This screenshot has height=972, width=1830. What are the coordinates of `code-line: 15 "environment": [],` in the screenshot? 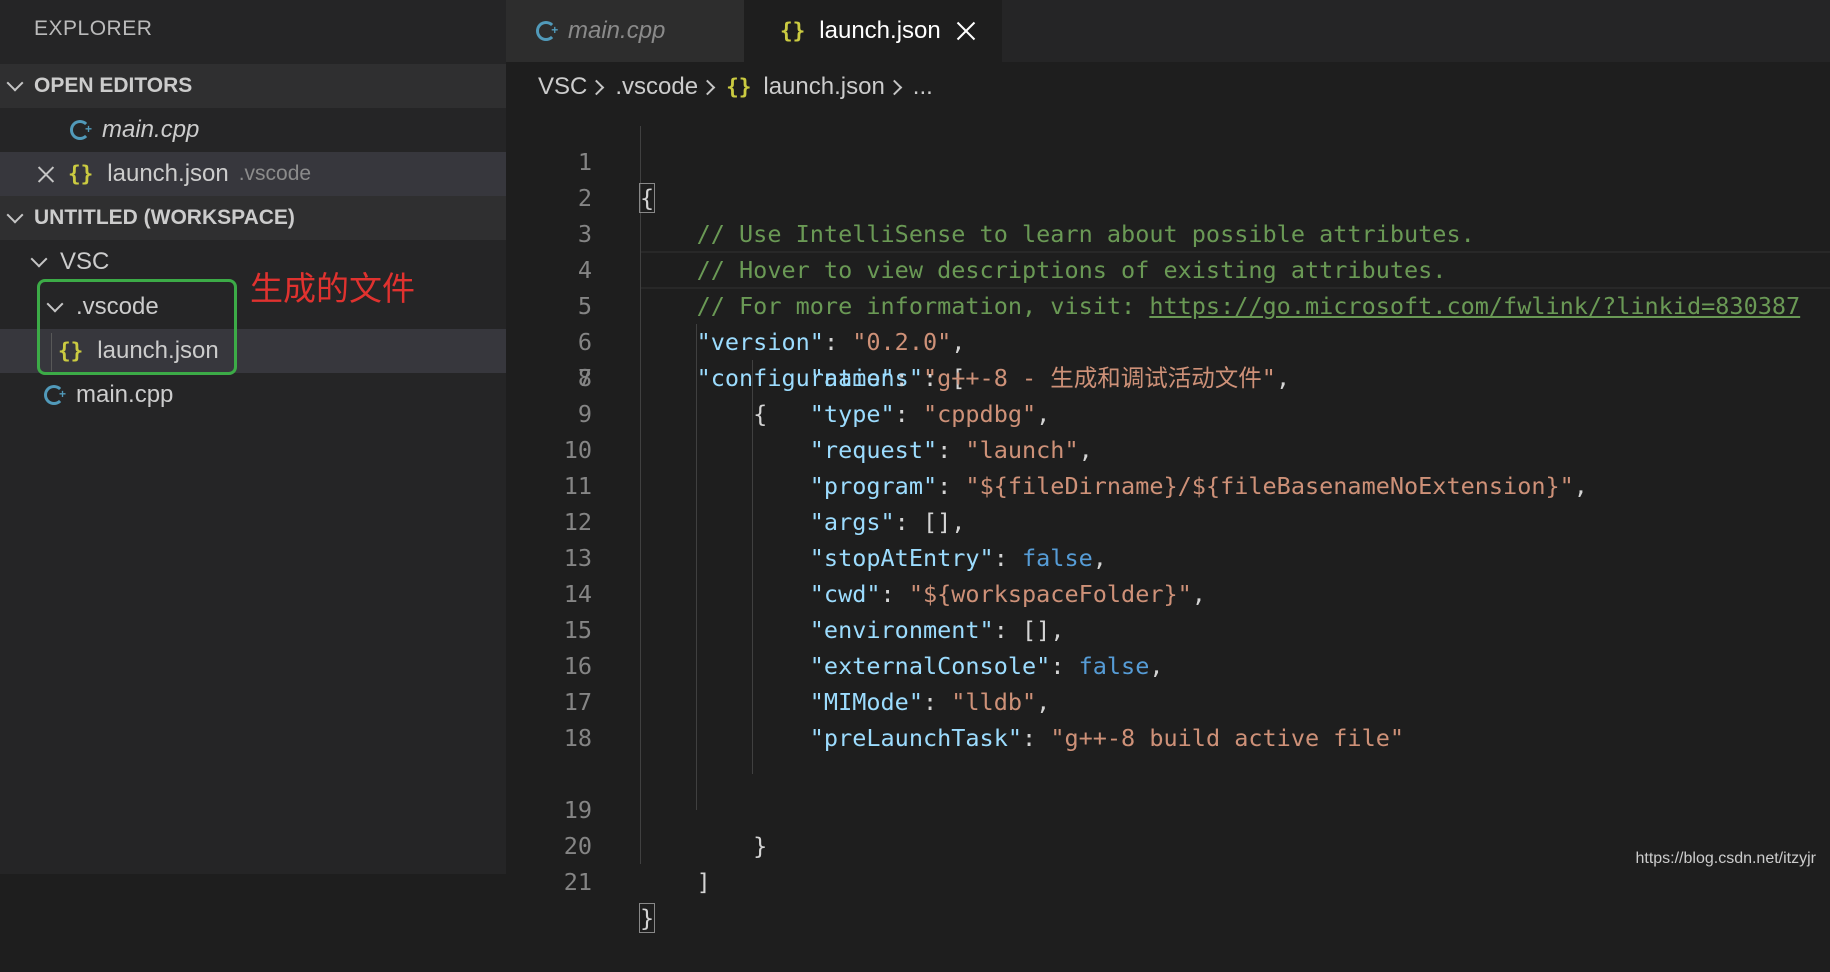 It's located at (1168, 630).